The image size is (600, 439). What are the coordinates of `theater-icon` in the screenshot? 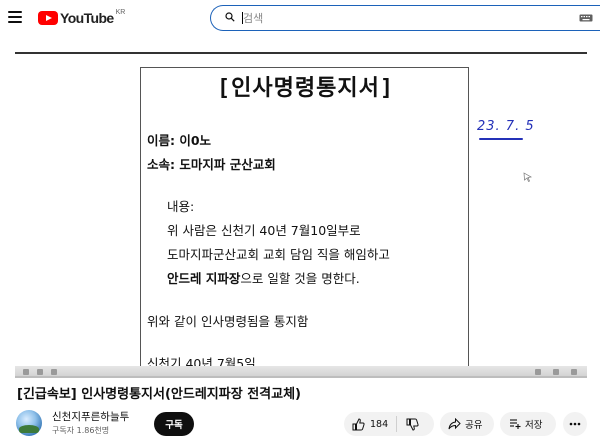 It's located at (556, 372).